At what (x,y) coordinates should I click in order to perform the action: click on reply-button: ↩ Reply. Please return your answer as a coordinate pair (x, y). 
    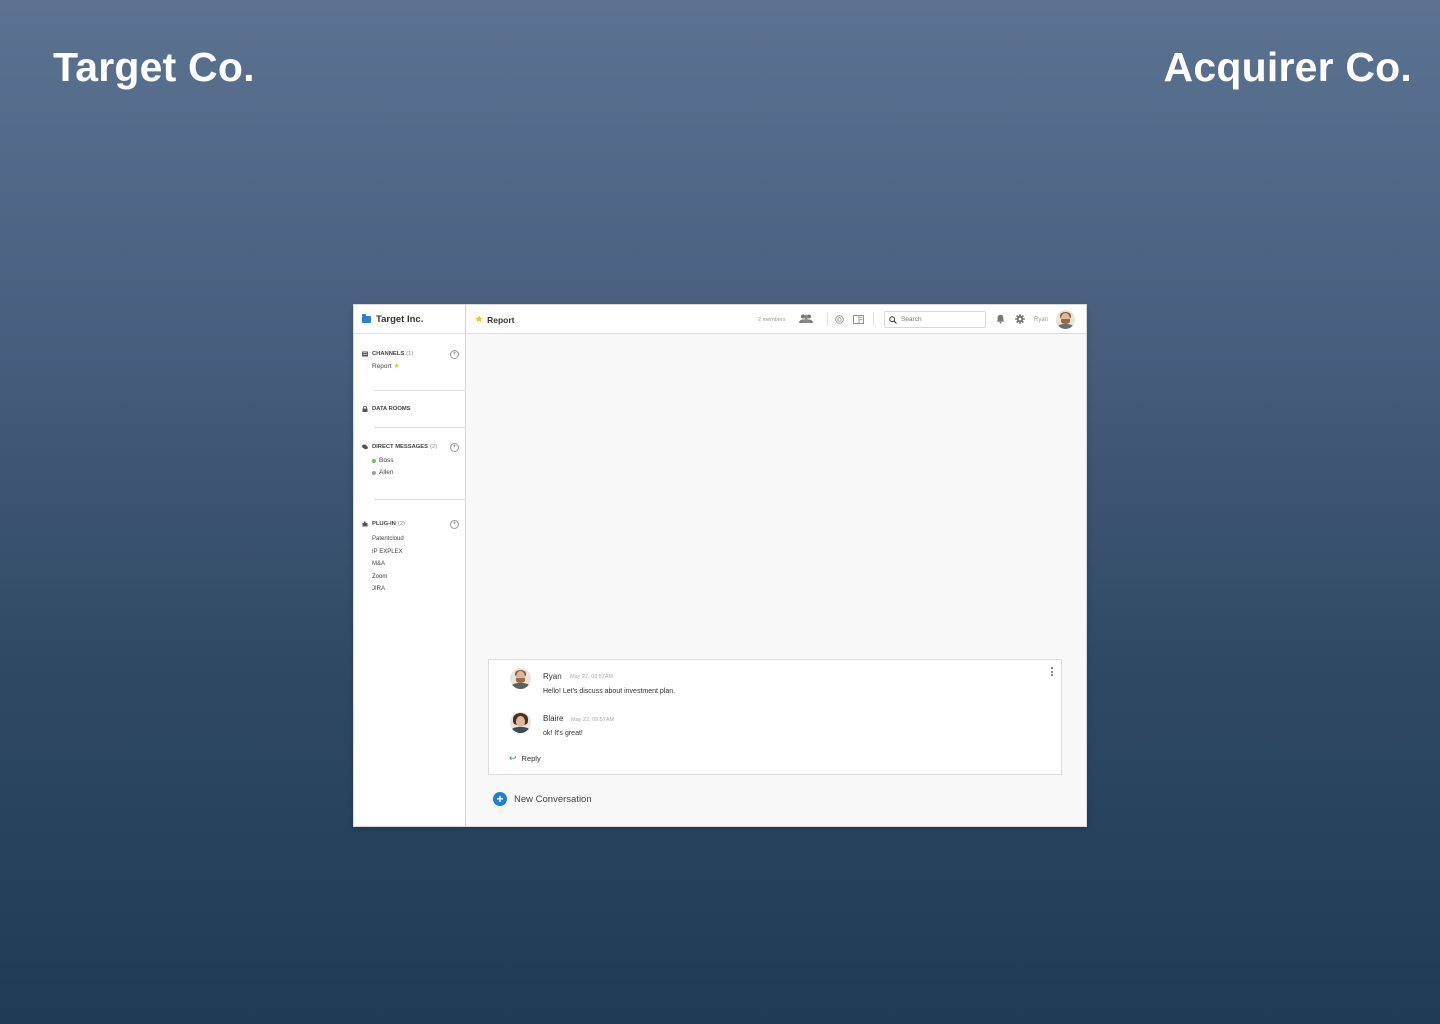
    Looking at the image, I should click on (525, 758).